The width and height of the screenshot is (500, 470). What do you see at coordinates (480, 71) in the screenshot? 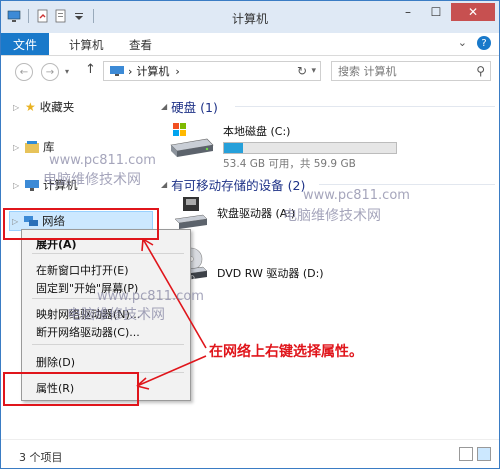
I see `search-icon: ⚲` at bounding box center [480, 71].